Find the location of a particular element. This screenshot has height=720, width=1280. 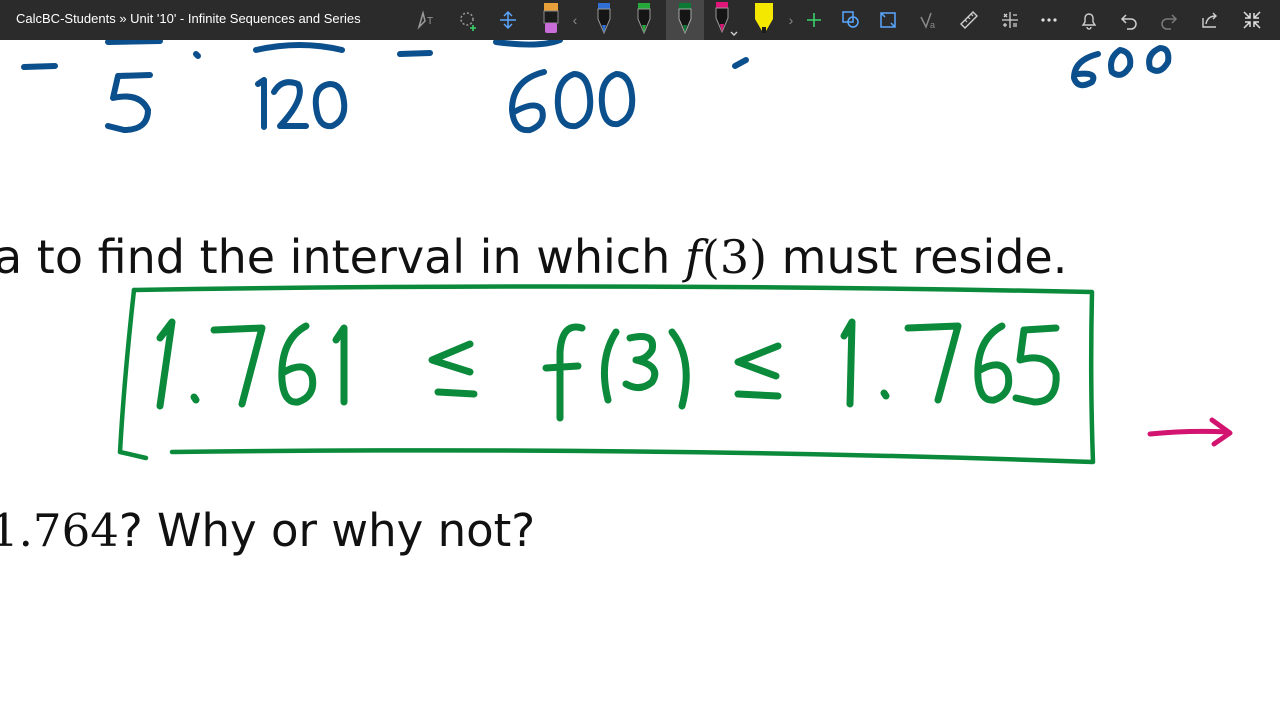

more-icon is located at coordinates (1049, 20).